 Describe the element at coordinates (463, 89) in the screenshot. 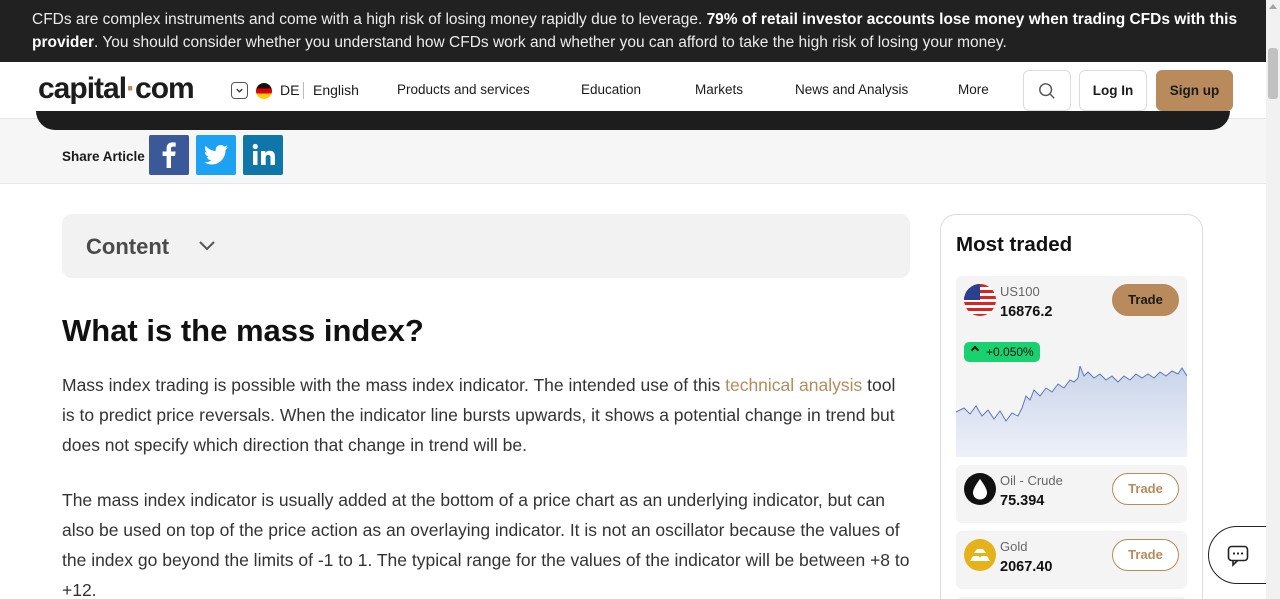

I see `nav-products-and-services: Products and services` at that location.